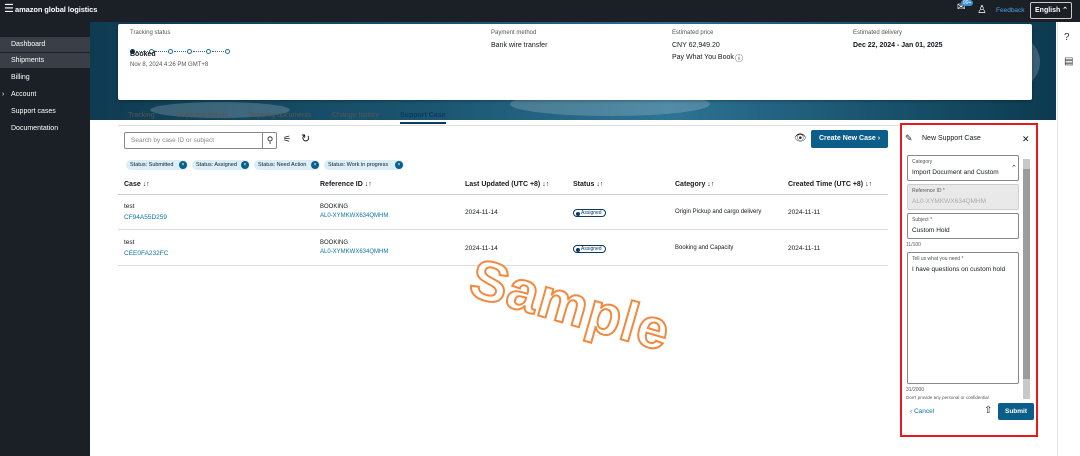  What do you see at coordinates (33, 111) in the screenshot?
I see `sidenav-label: Support cases` at bounding box center [33, 111].